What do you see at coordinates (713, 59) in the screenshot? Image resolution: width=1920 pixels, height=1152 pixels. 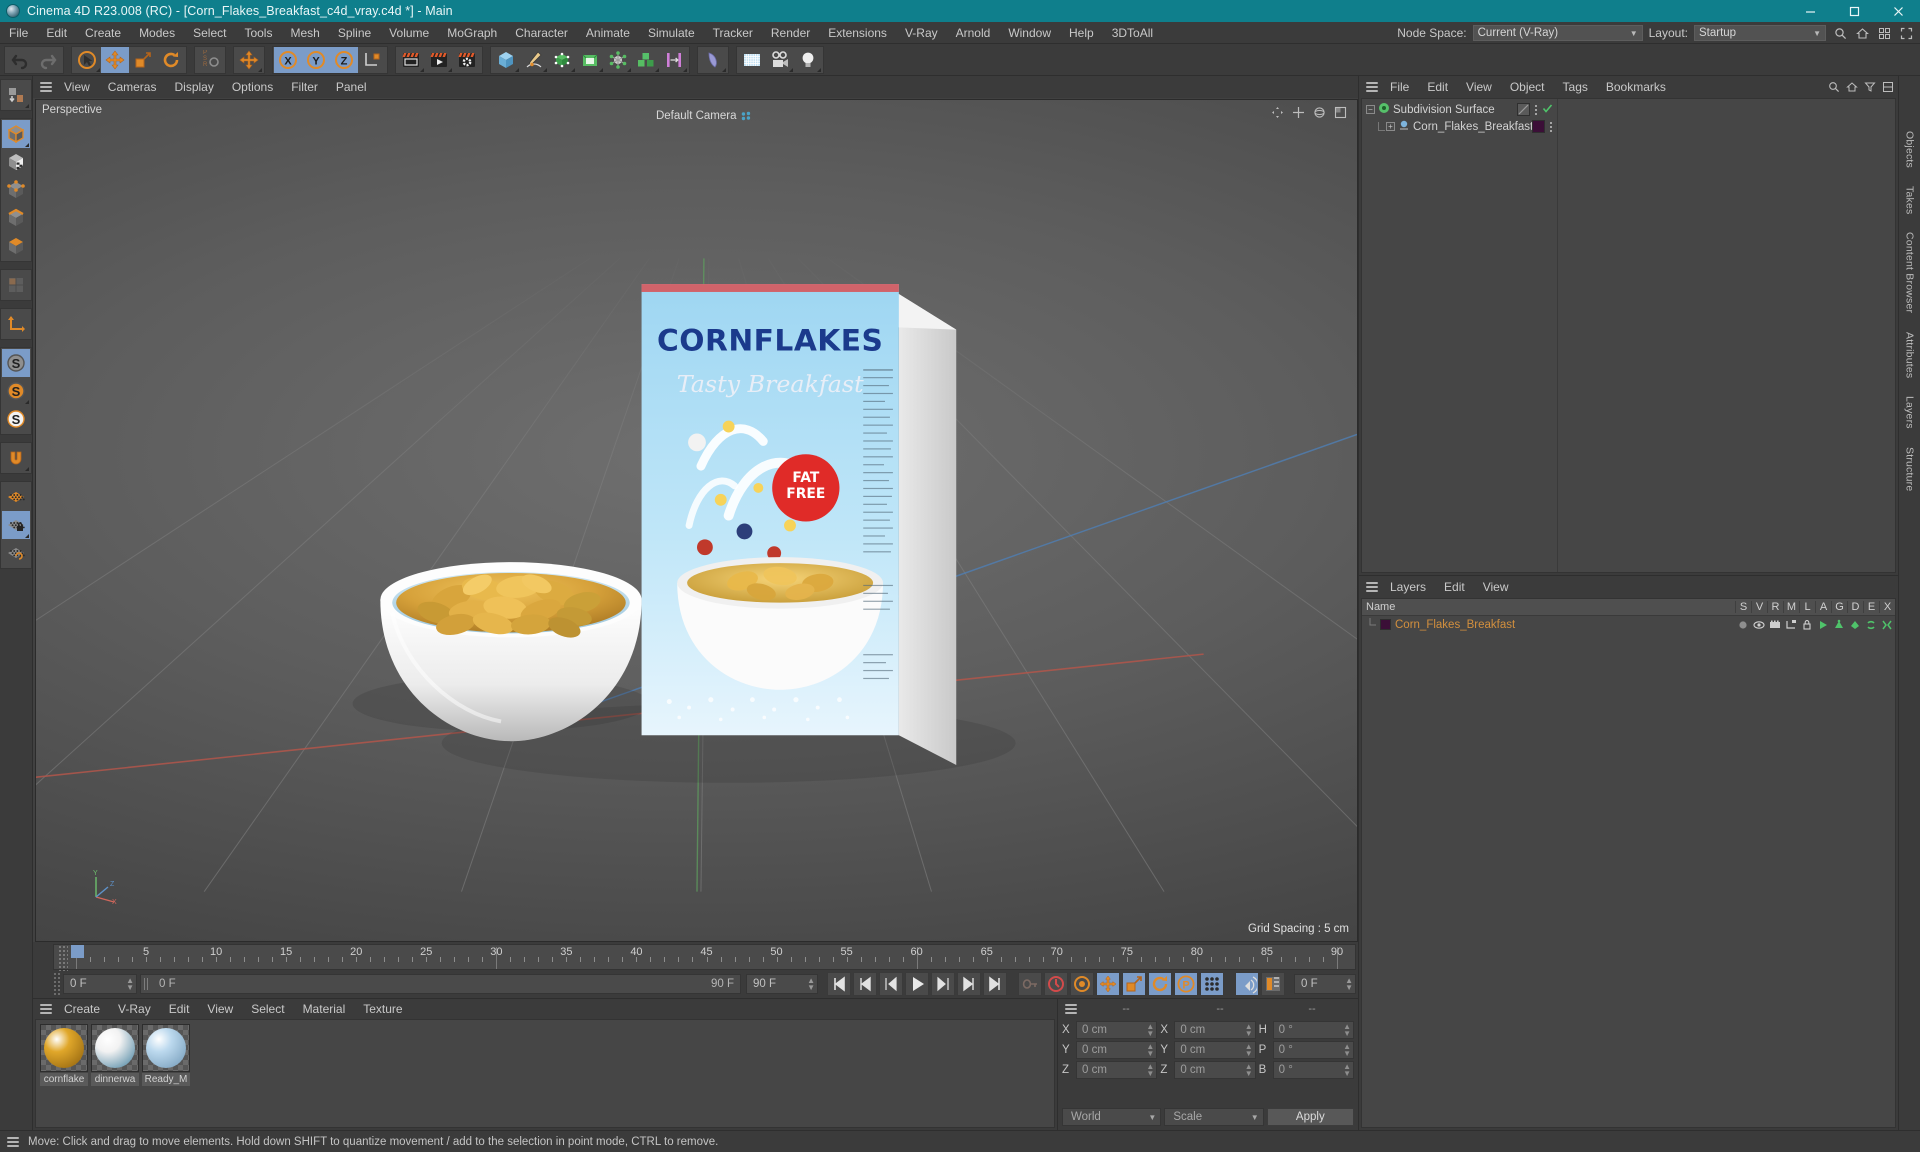 I see `add-bend-deformer-button` at bounding box center [713, 59].